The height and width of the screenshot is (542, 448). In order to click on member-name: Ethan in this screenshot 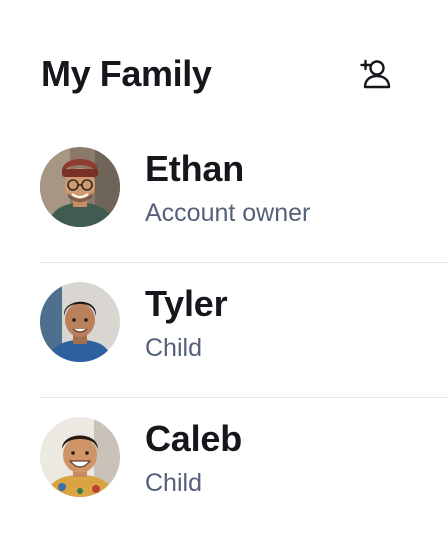, I will do `click(195, 168)`.